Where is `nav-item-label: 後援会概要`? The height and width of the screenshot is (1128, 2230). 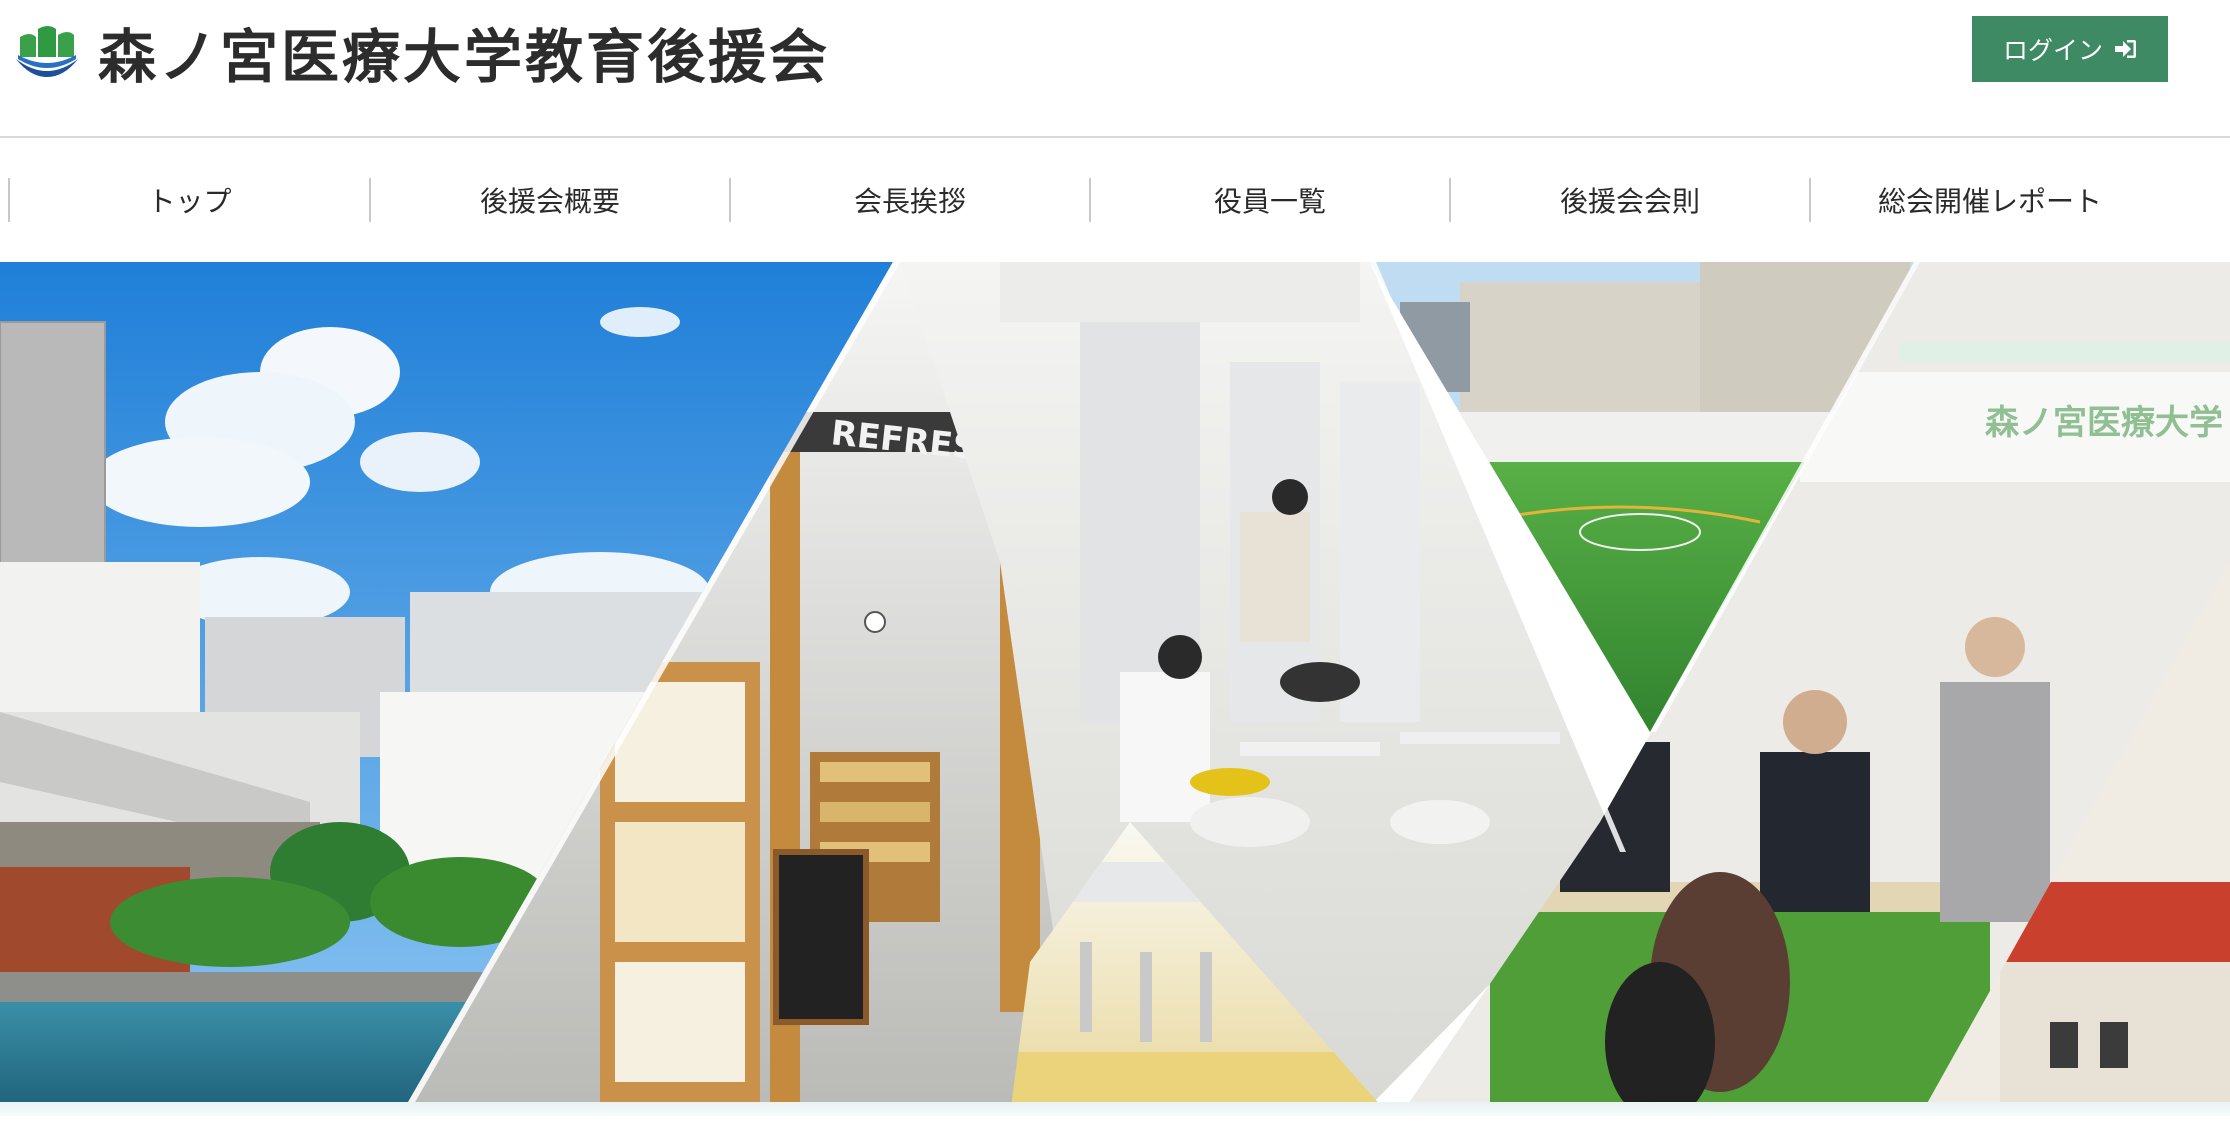
nav-item-label: 後援会概要 is located at coordinates (549, 201).